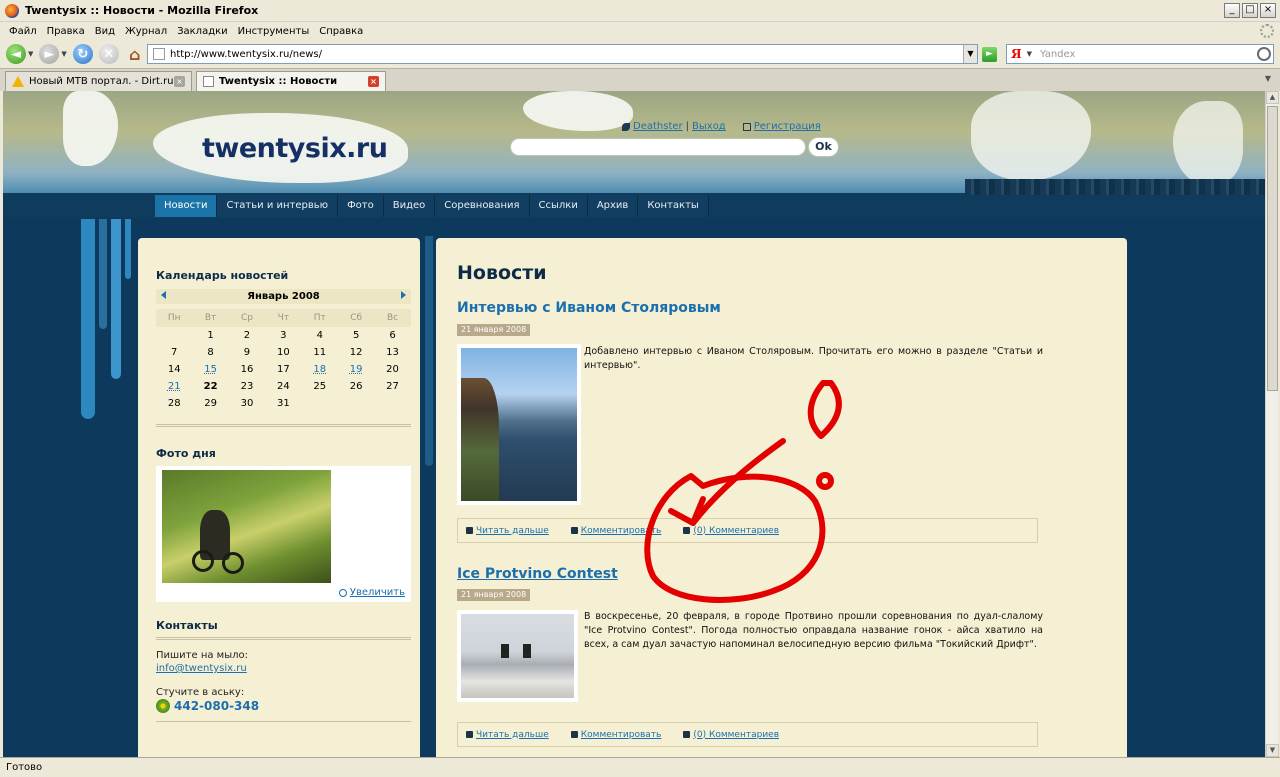 The height and width of the screenshot is (777, 1280). What do you see at coordinates (392, 318) in the screenshot?
I see `weekday-label: Вс` at bounding box center [392, 318].